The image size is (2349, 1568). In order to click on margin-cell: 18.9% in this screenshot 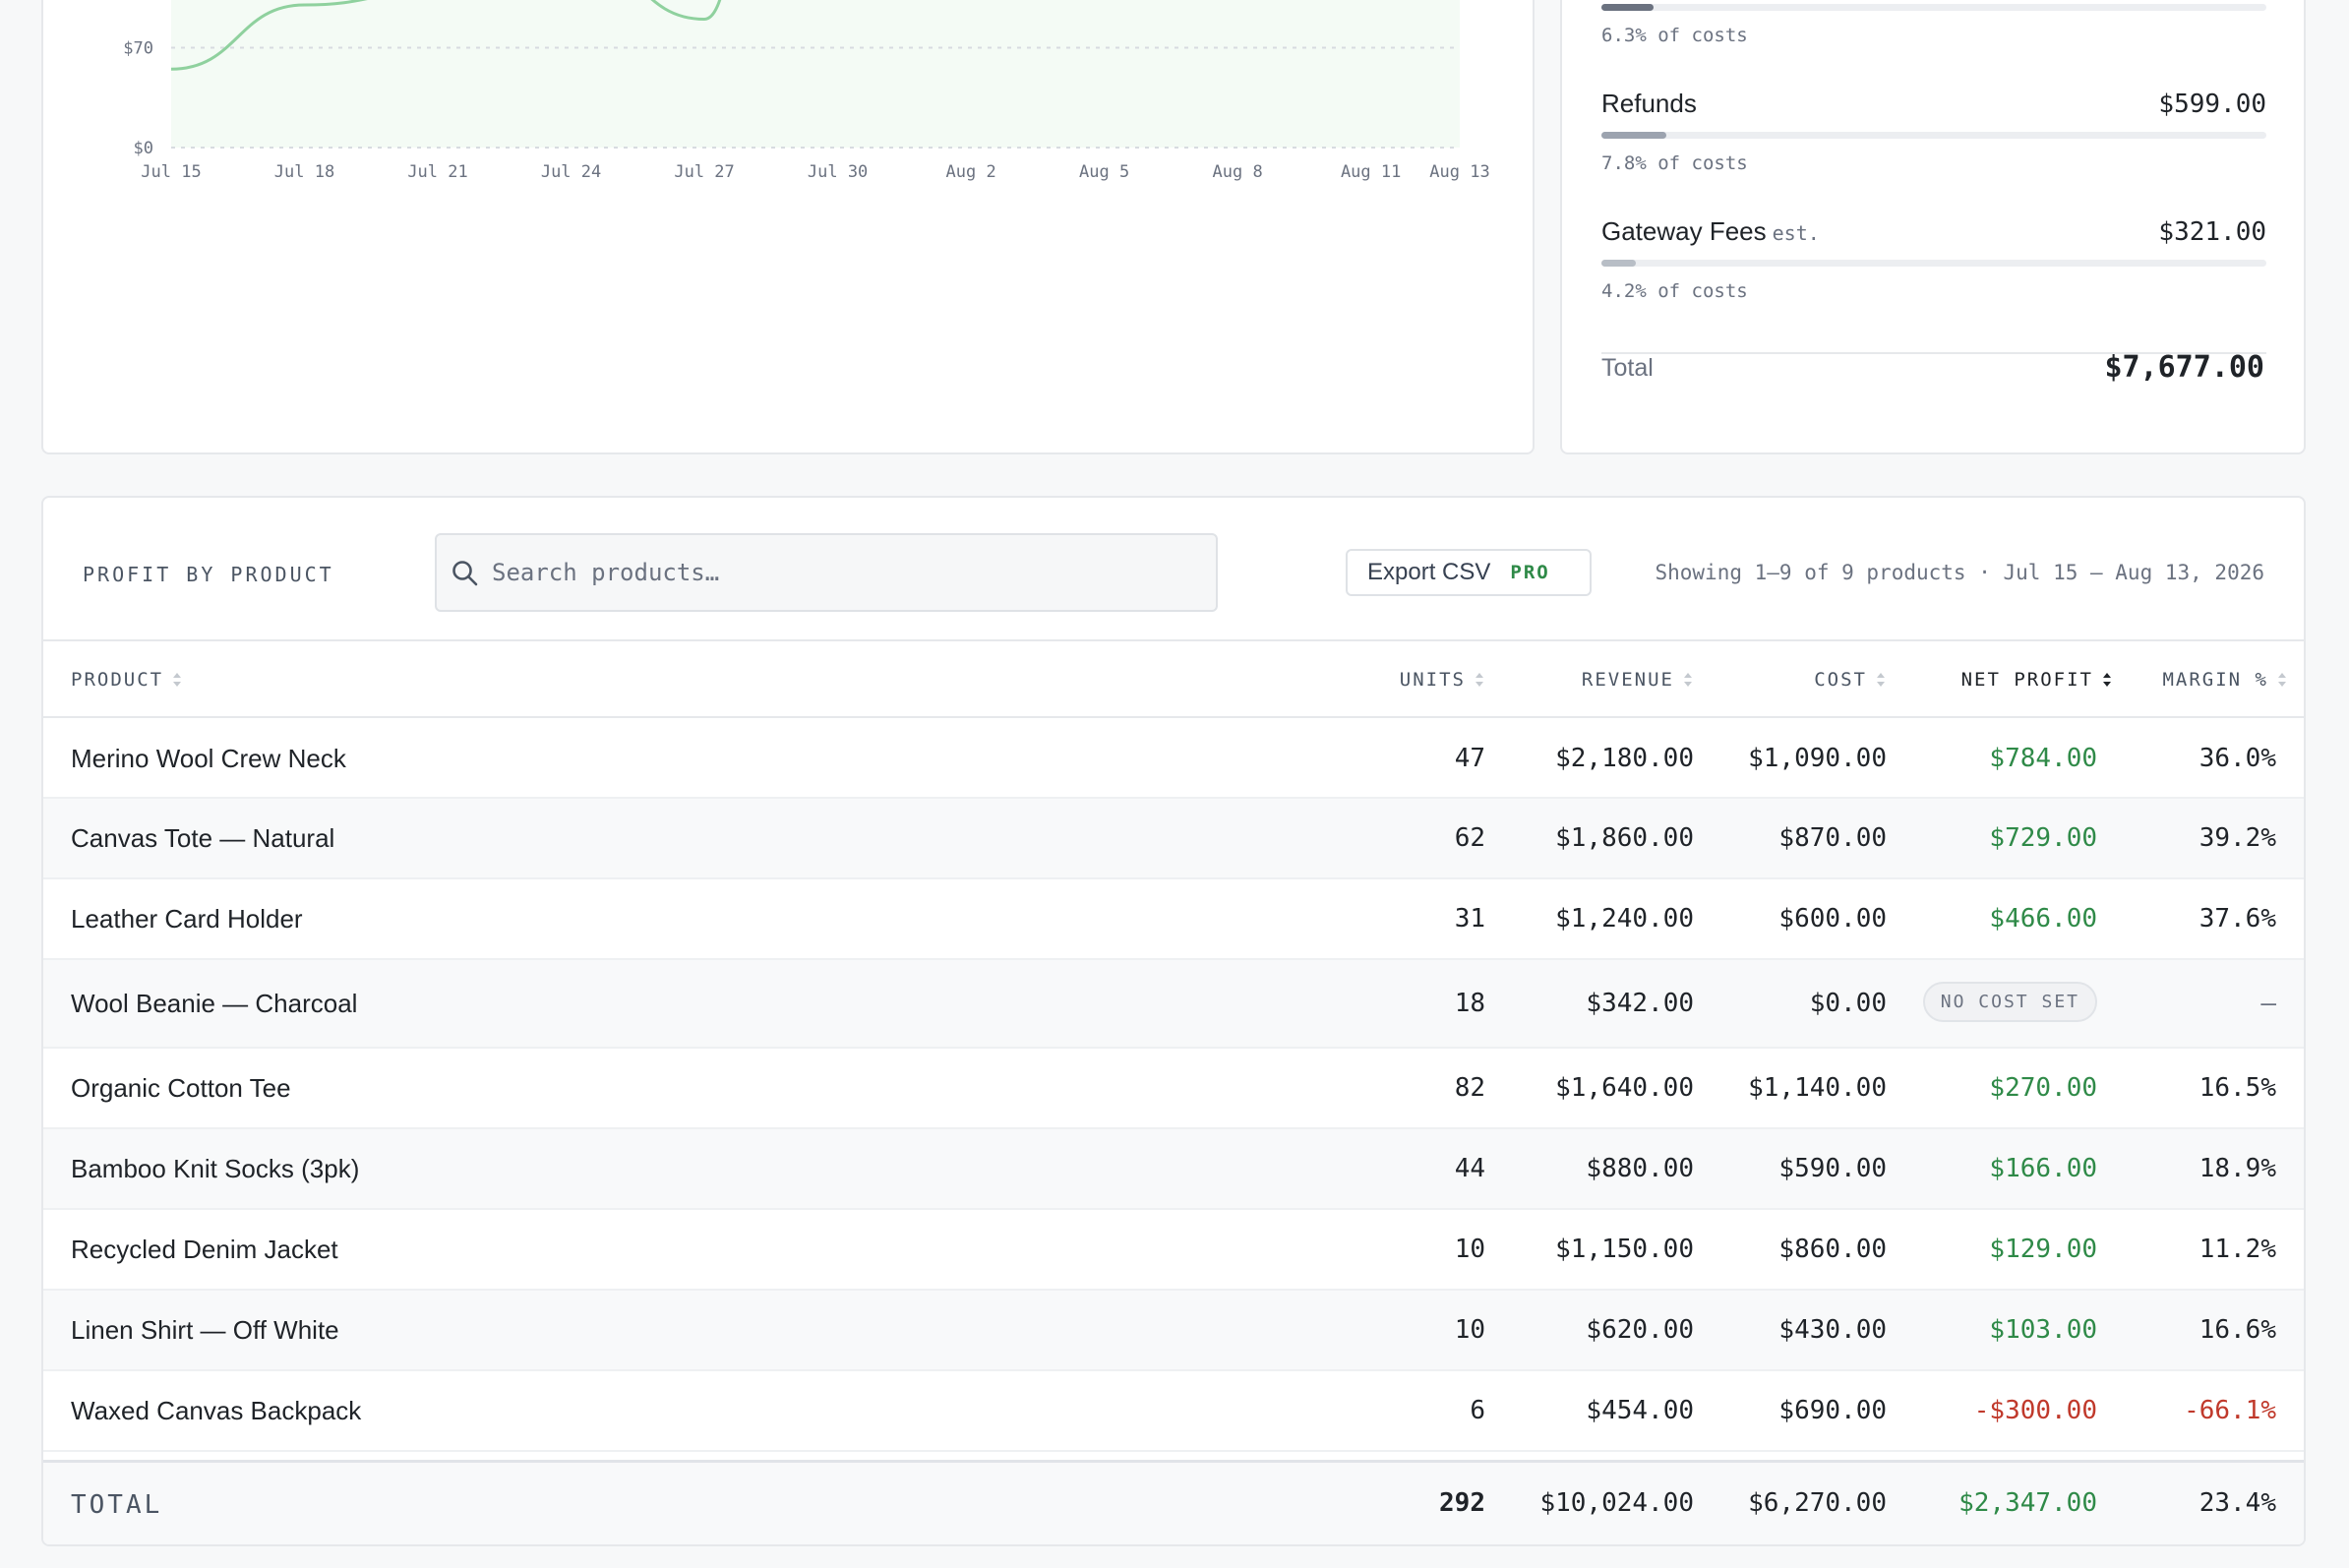, I will do `click(2237, 1168)`.